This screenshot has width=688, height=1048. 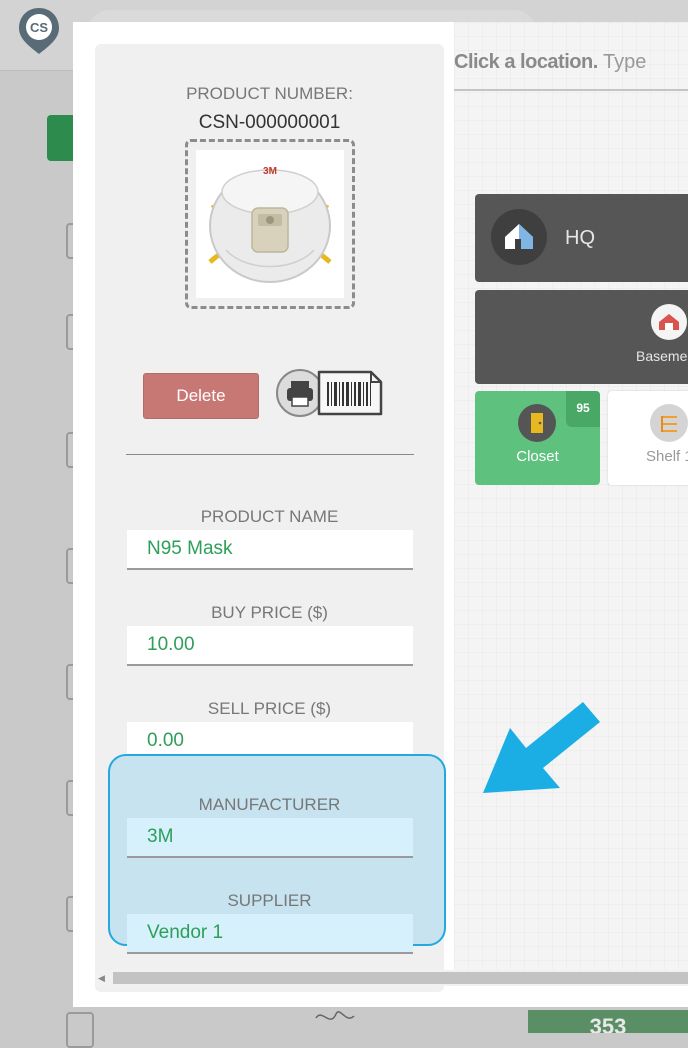 What do you see at coordinates (269, 122) in the screenshot?
I see `product-number-value: CSN-000000001` at bounding box center [269, 122].